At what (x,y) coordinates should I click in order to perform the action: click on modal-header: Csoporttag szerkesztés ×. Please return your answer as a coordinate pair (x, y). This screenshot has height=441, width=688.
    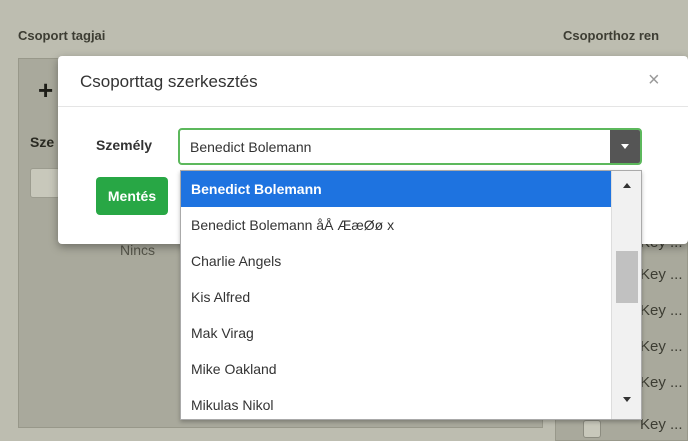
    Looking at the image, I should click on (373, 81).